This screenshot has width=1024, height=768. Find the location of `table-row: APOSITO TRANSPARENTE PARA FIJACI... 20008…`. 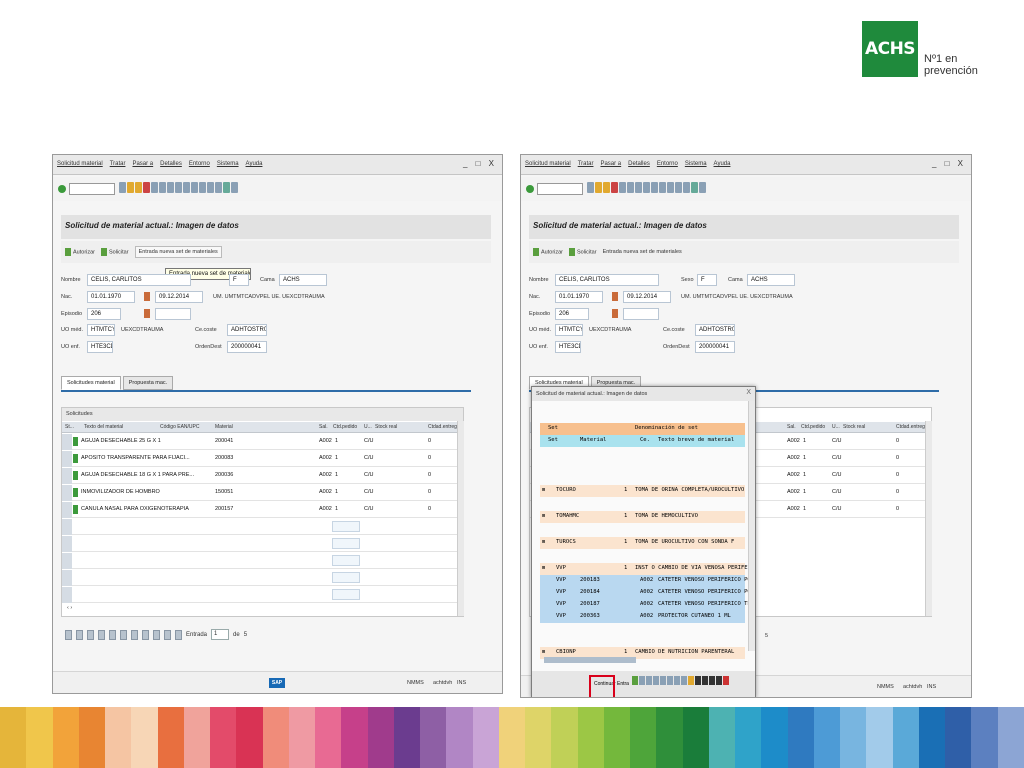

table-row: APOSITO TRANSPARENTE PARA FIJACI... 20008… is located at coordinates (262, 459).